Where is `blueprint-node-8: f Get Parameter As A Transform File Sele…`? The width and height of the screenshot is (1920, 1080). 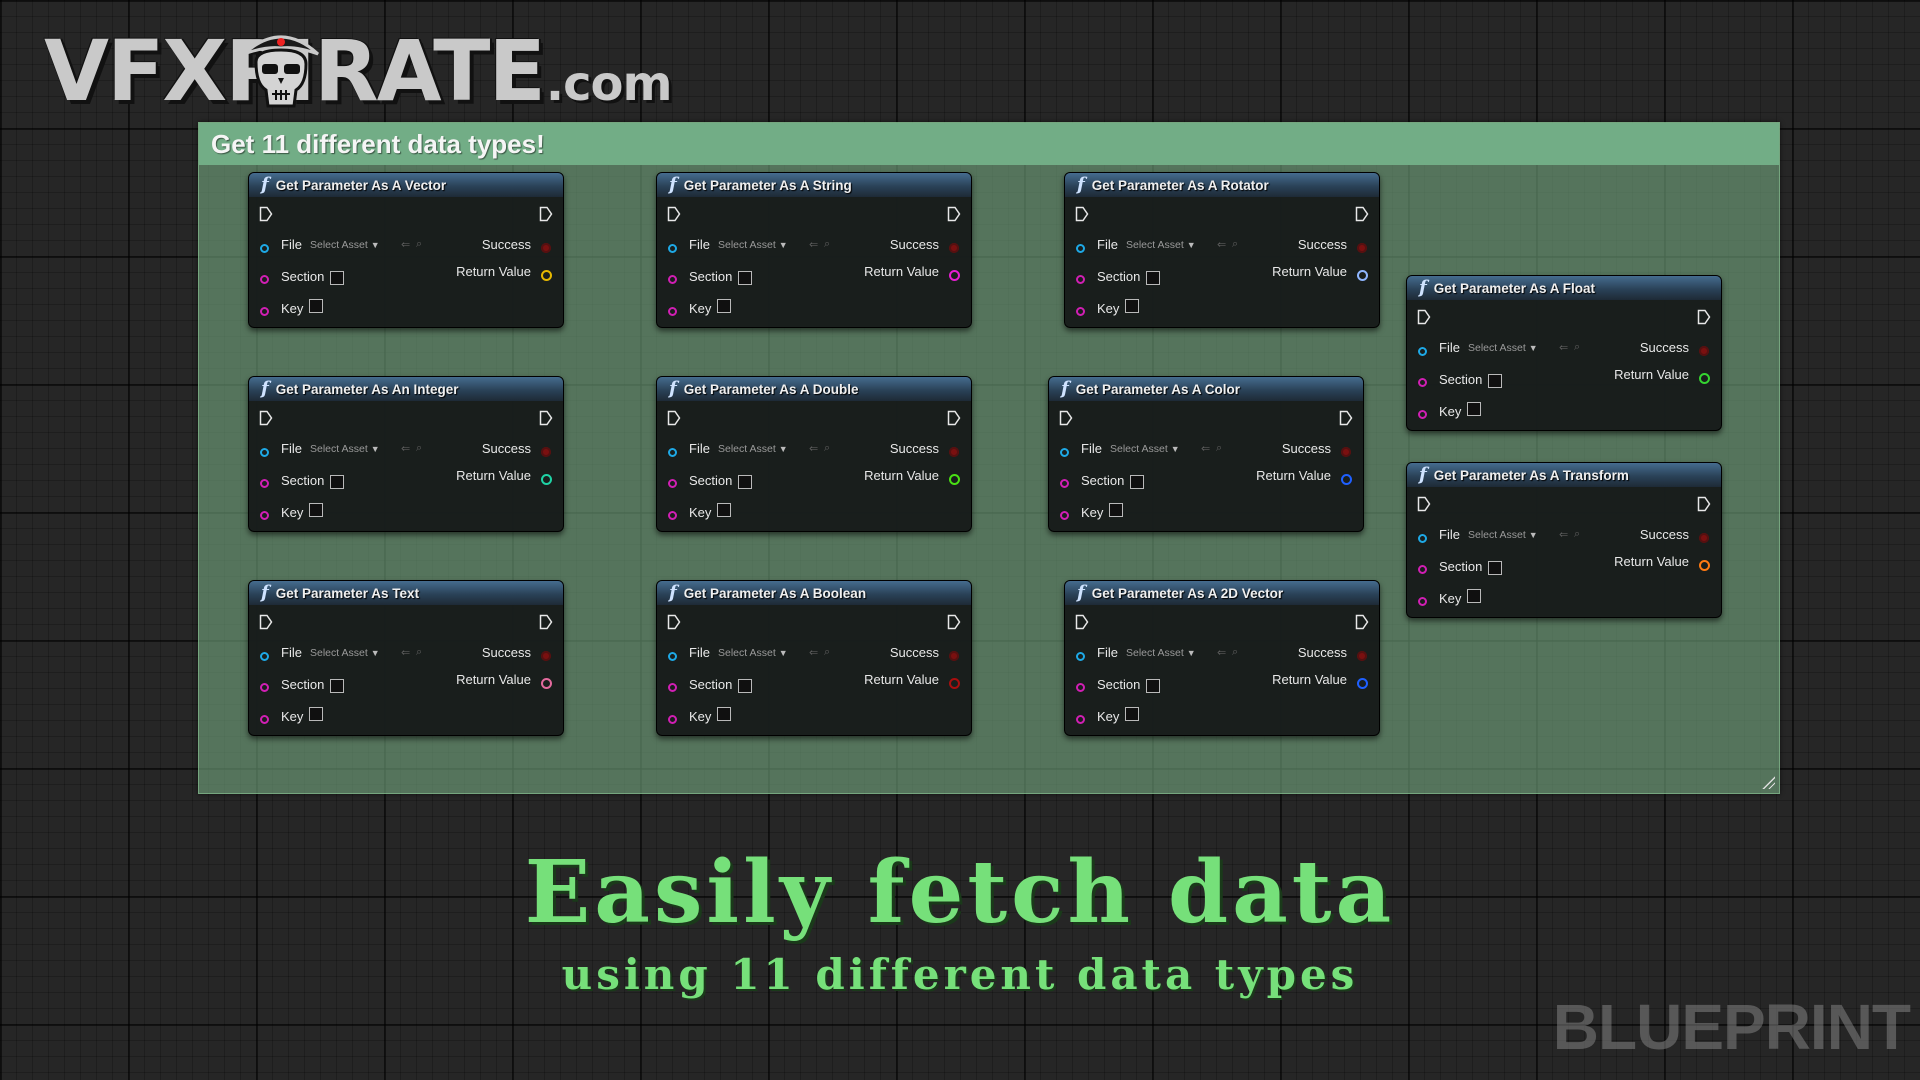 blueprint-node-8: f Get Parameter As A Transform File Sele… is located at coordinates (1564, 540).